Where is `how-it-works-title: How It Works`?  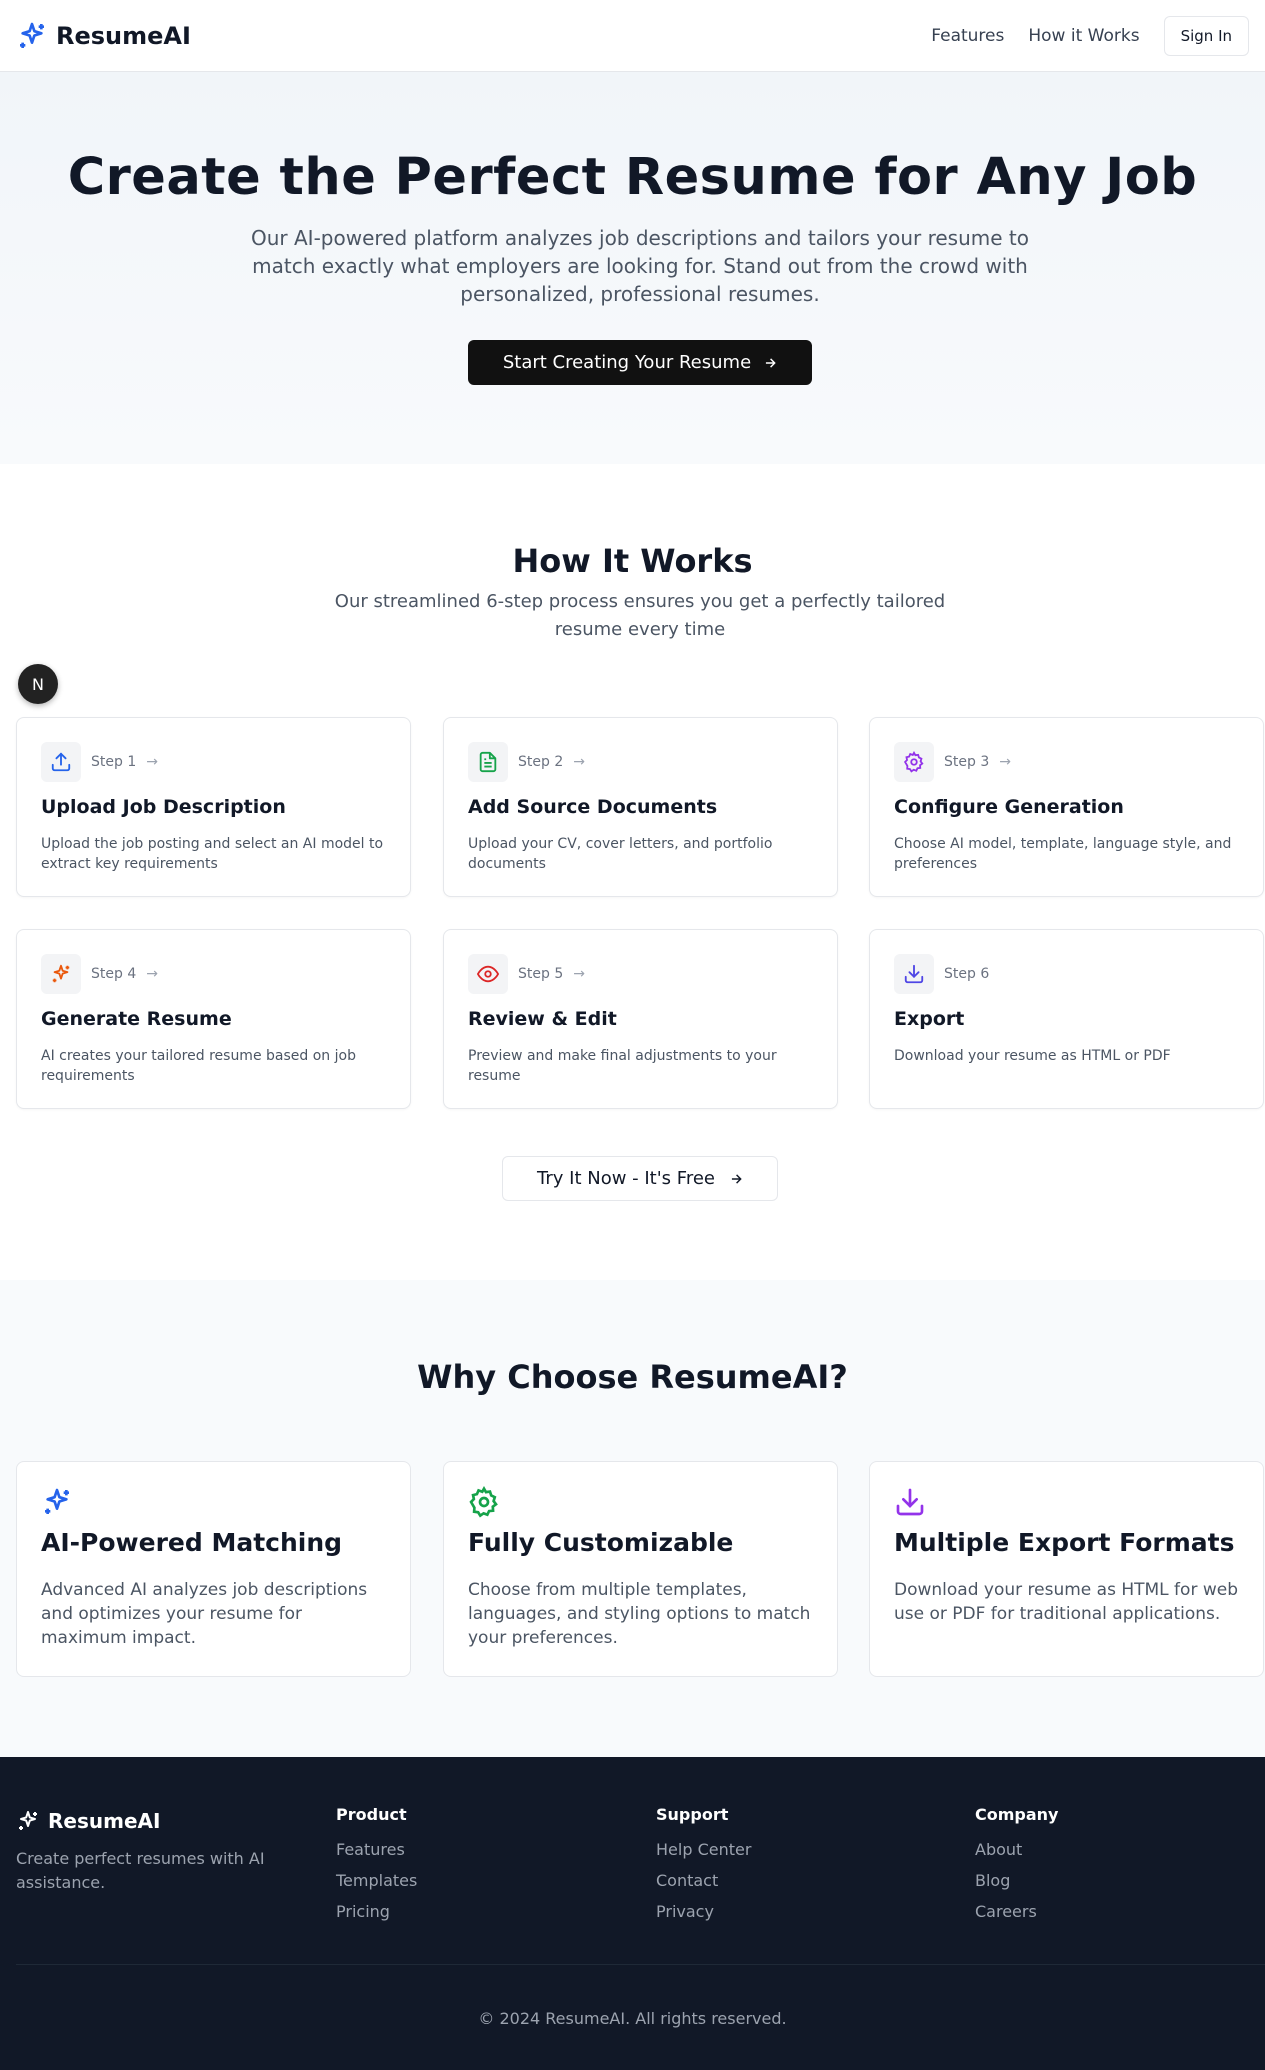 how-it-works-title: How It Works is located at coordinates (632, 561).